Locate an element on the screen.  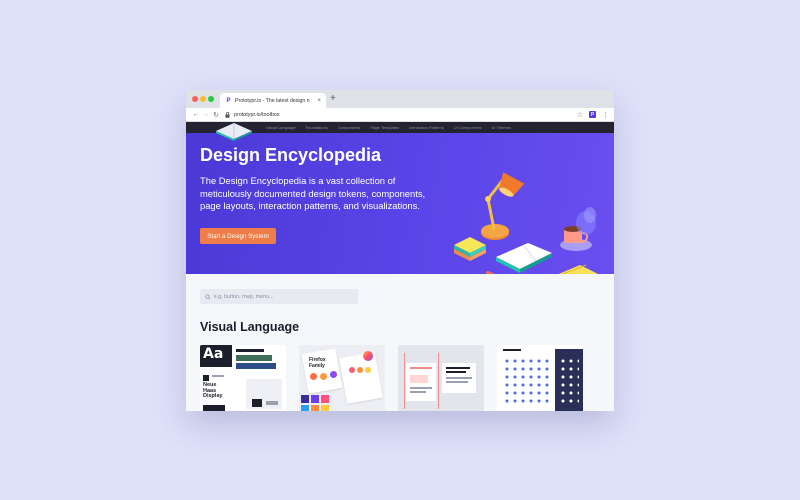
browser-tab-bar: P Prototypr.io - The latest design n × + is located at coordinates (400, 99).